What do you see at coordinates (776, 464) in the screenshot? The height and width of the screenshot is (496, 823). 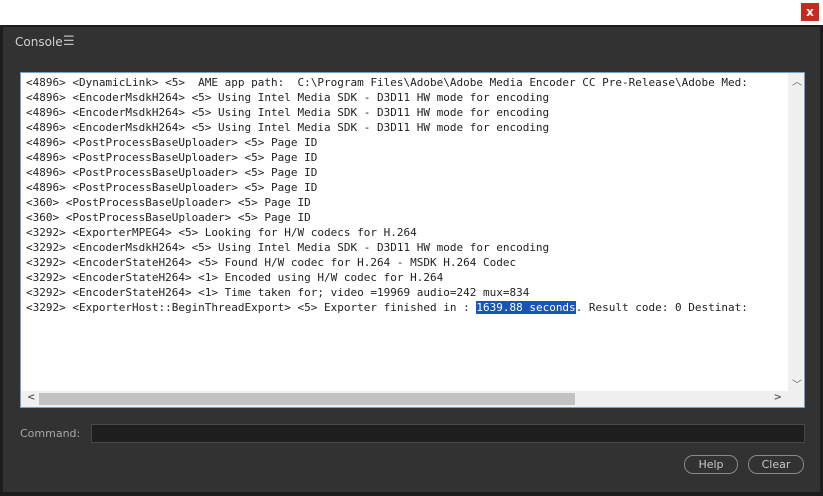 I see `clear-button: Clear` at bounding box center [776, 464].